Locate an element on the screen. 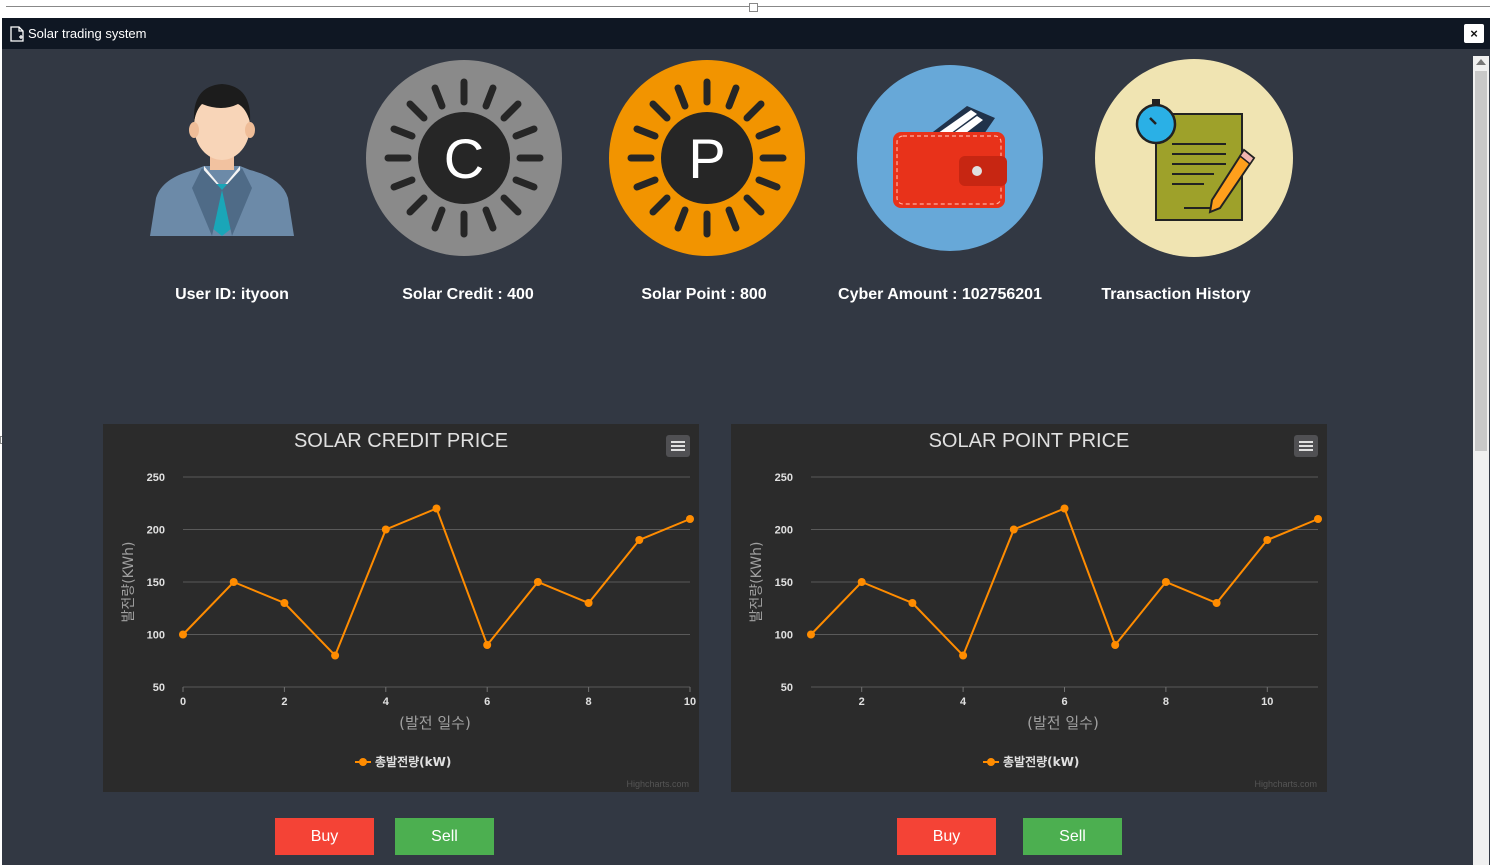 The width and height of the screenshot is (1490, 865). scroll-thumb is located at coordinates (1481, 261).